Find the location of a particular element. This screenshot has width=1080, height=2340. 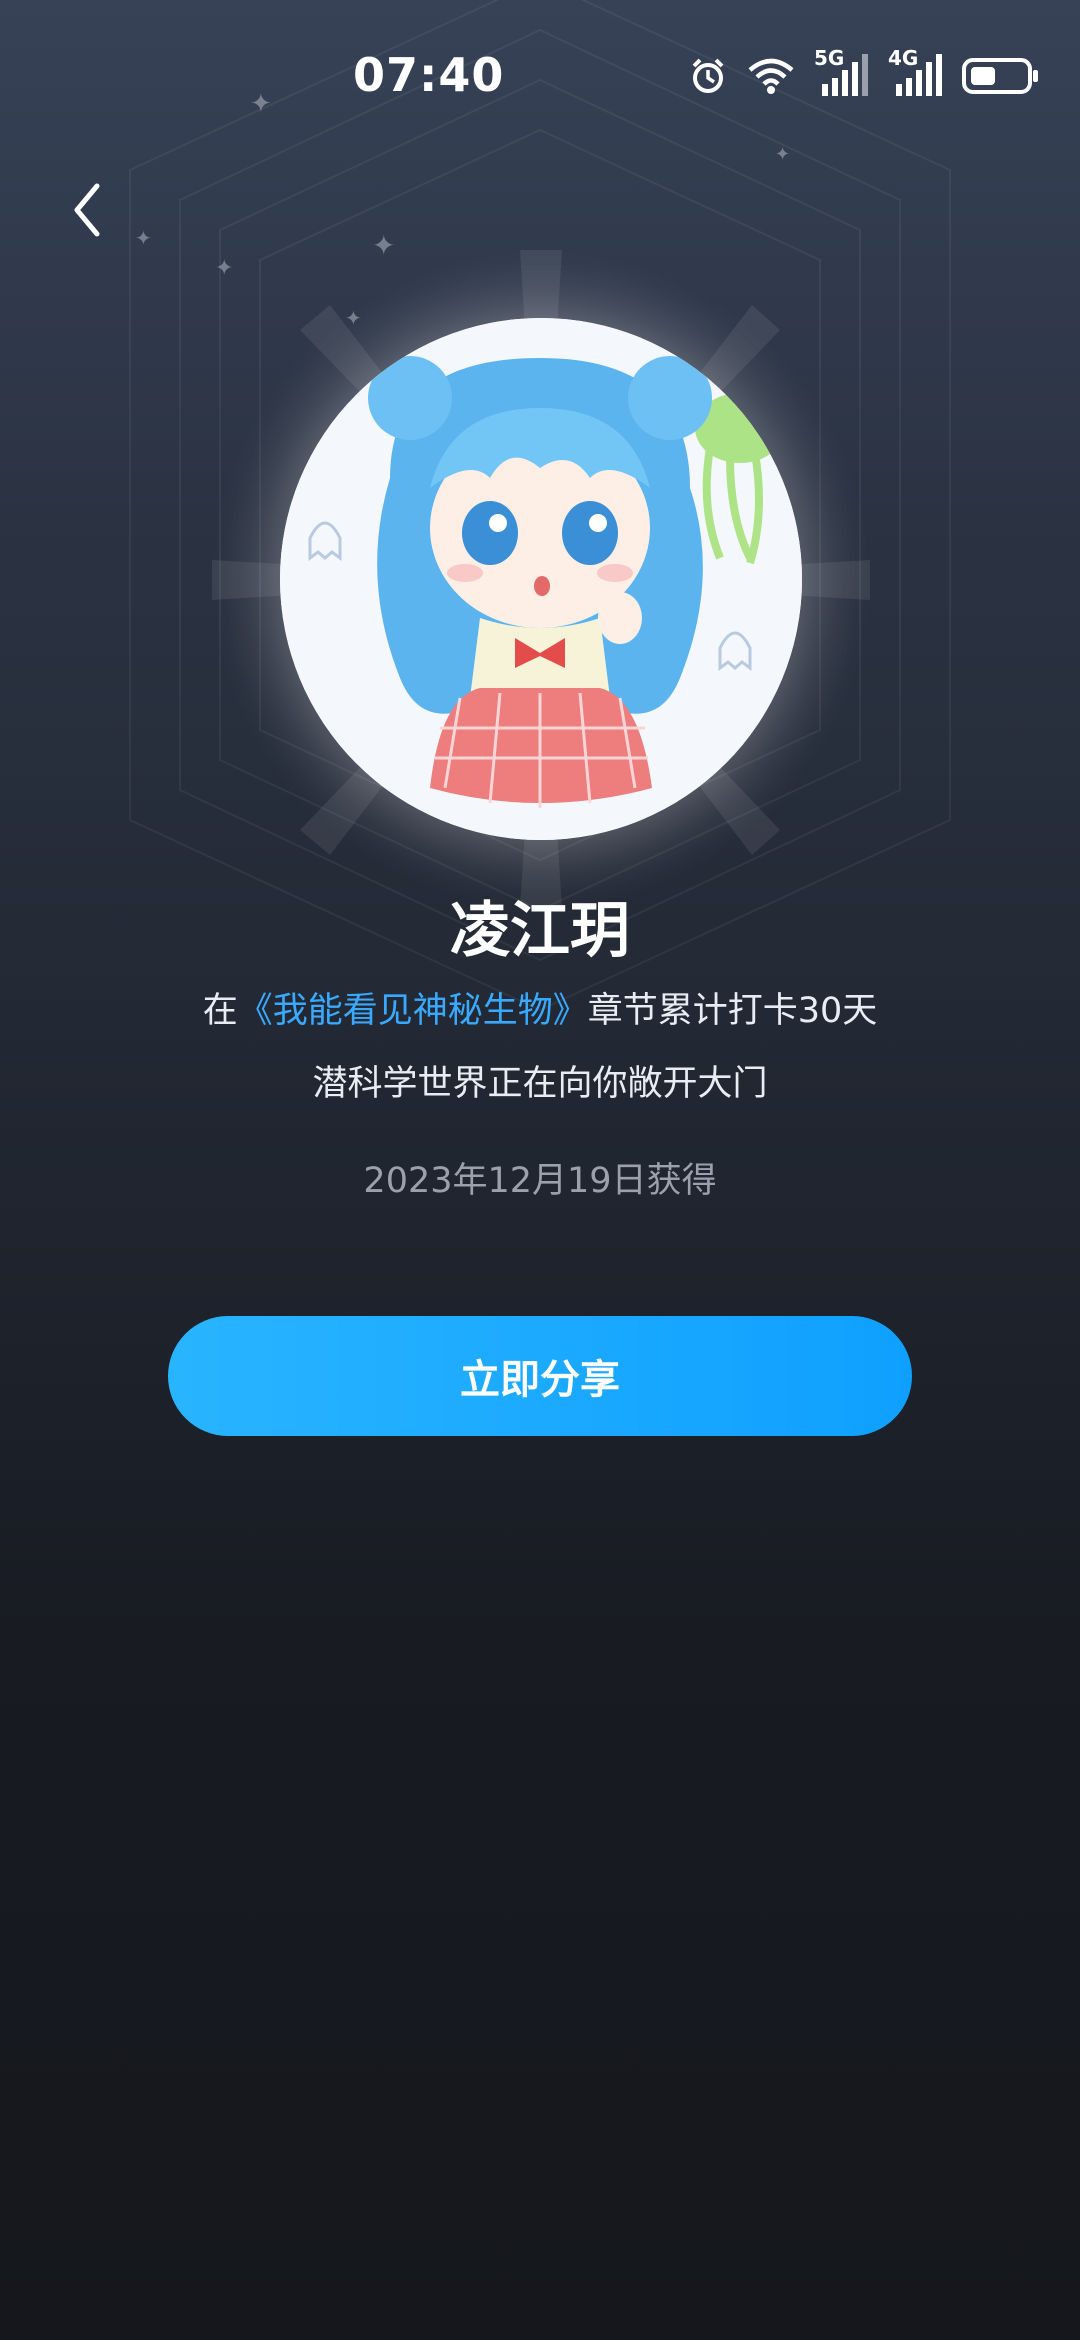

description-prefix: 在 is located at coordinates (220, 1011).